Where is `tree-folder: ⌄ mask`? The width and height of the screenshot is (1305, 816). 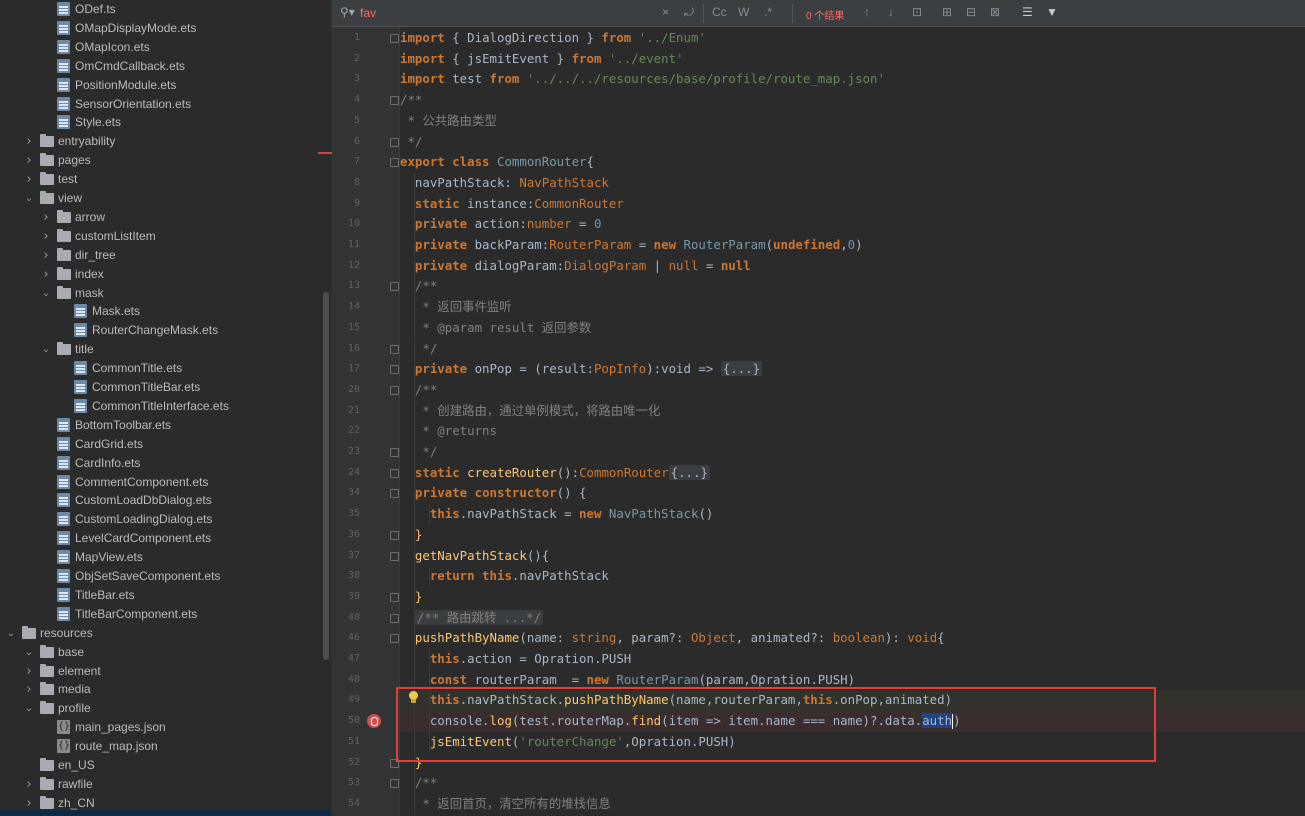
tree-folder: ⌄ mask is located at coordinates (161, 293).